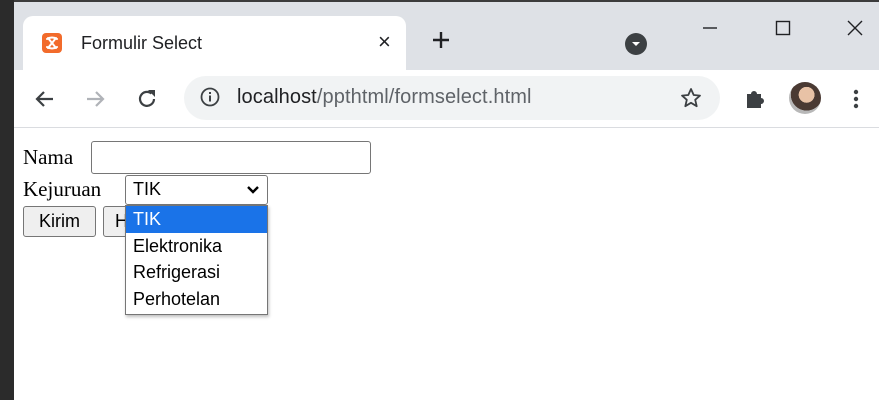 Image resolution: width=879 pixels, height=400 pixels. What do you see at coordinates (253, 190) in the screenshot?
I see `chevron-down-icon` at bounding box center [253, 190].